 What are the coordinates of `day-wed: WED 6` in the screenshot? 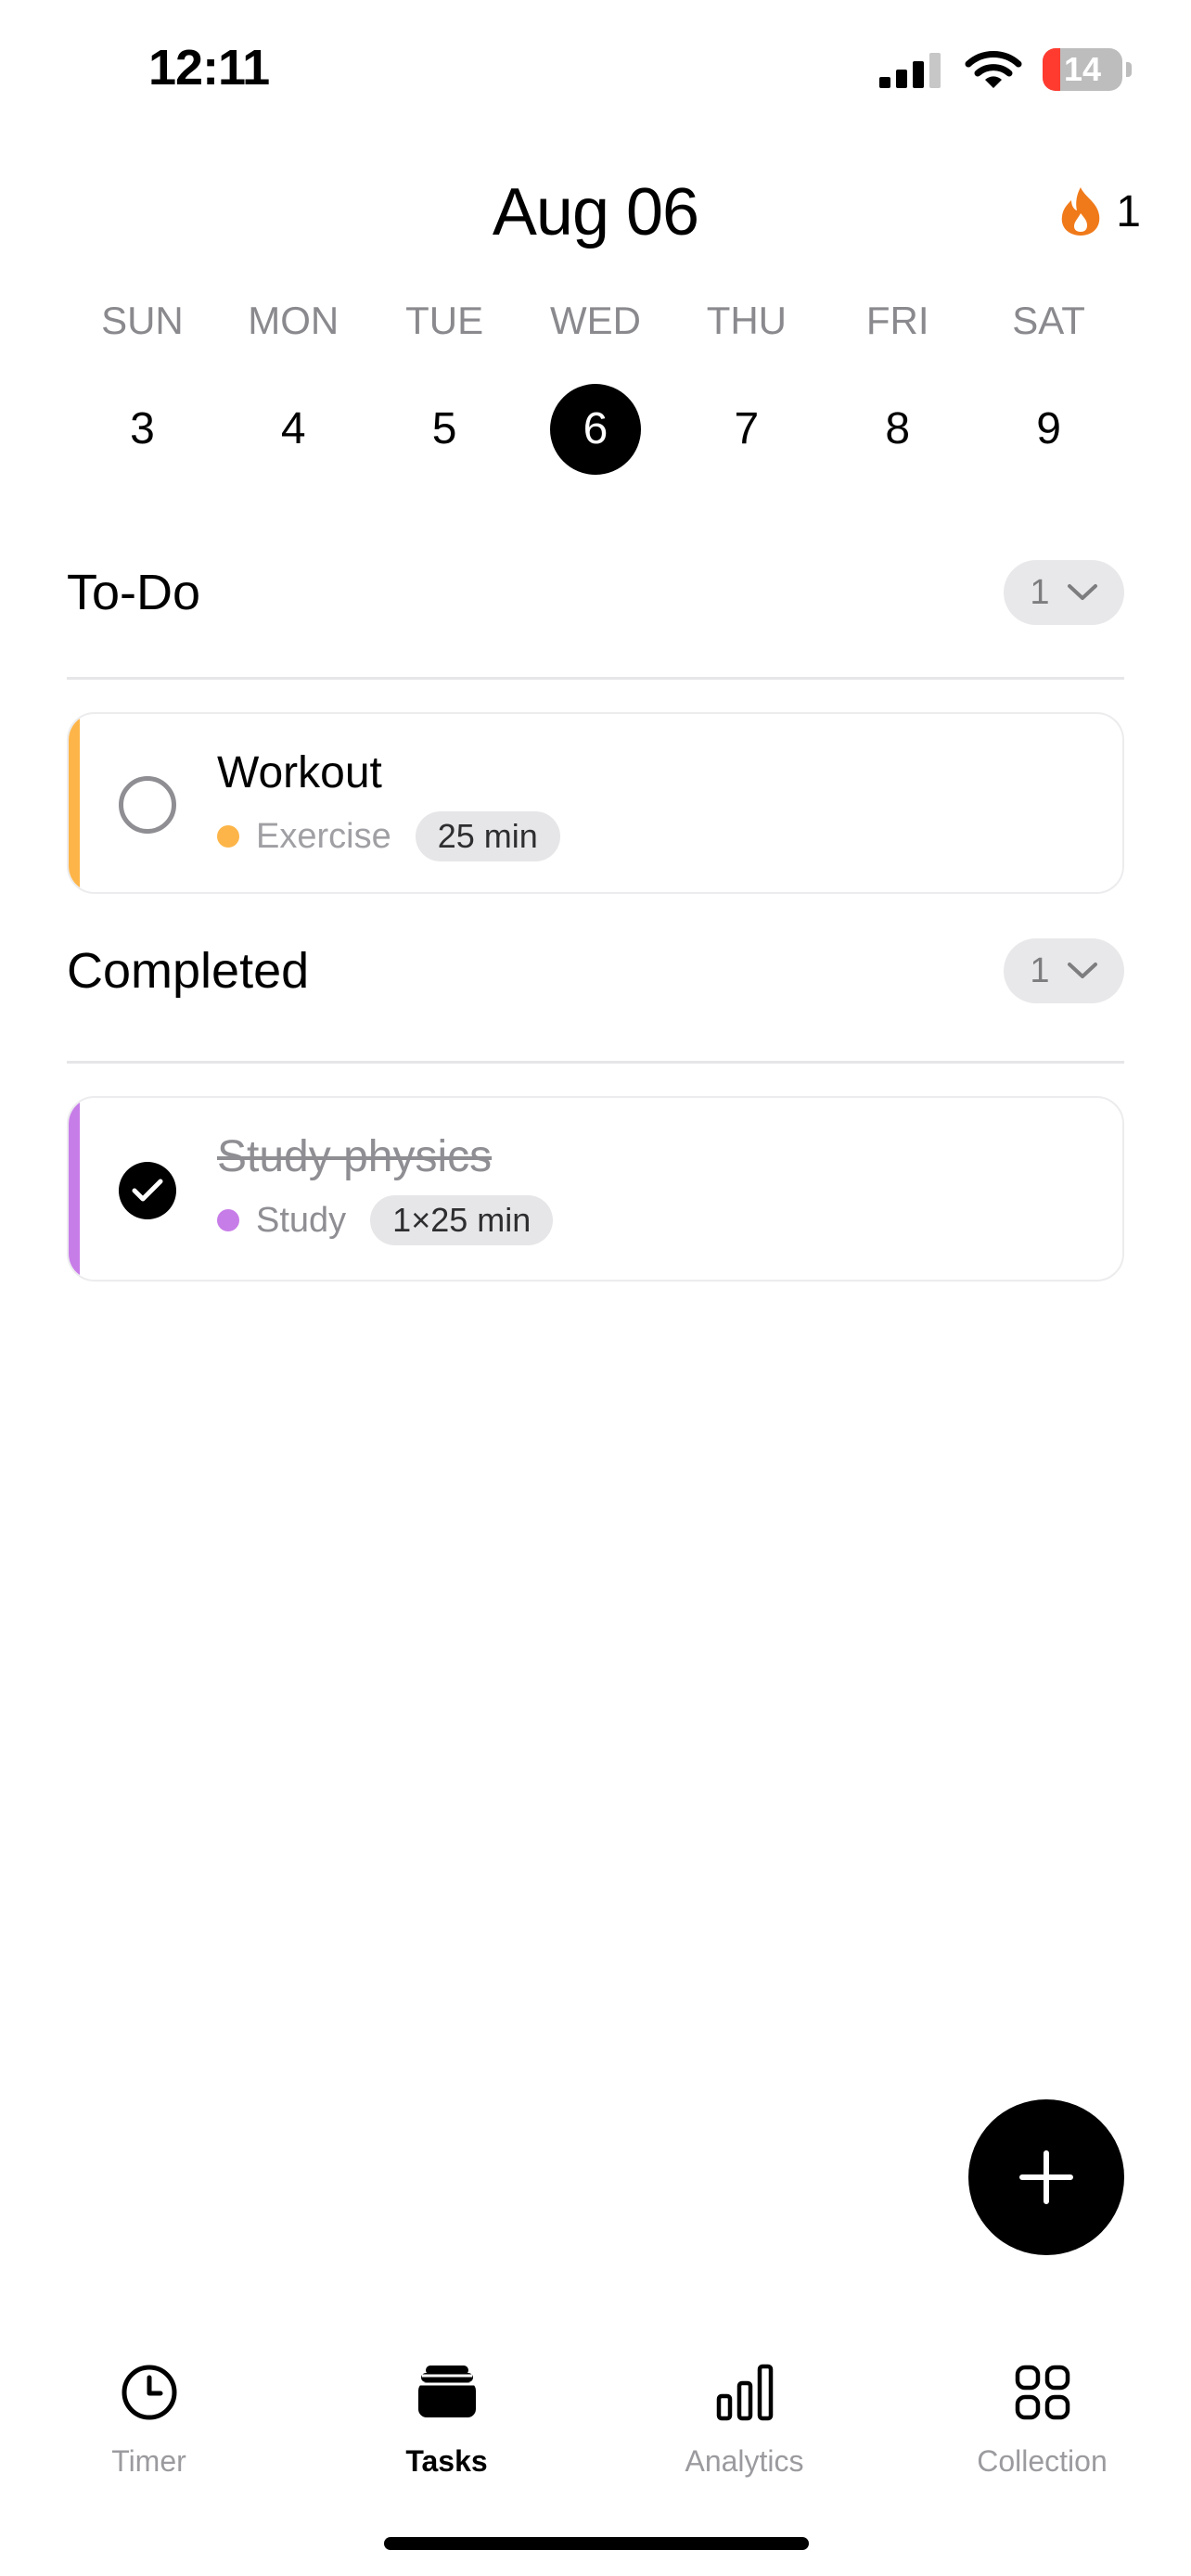 It's located at (596, 385).